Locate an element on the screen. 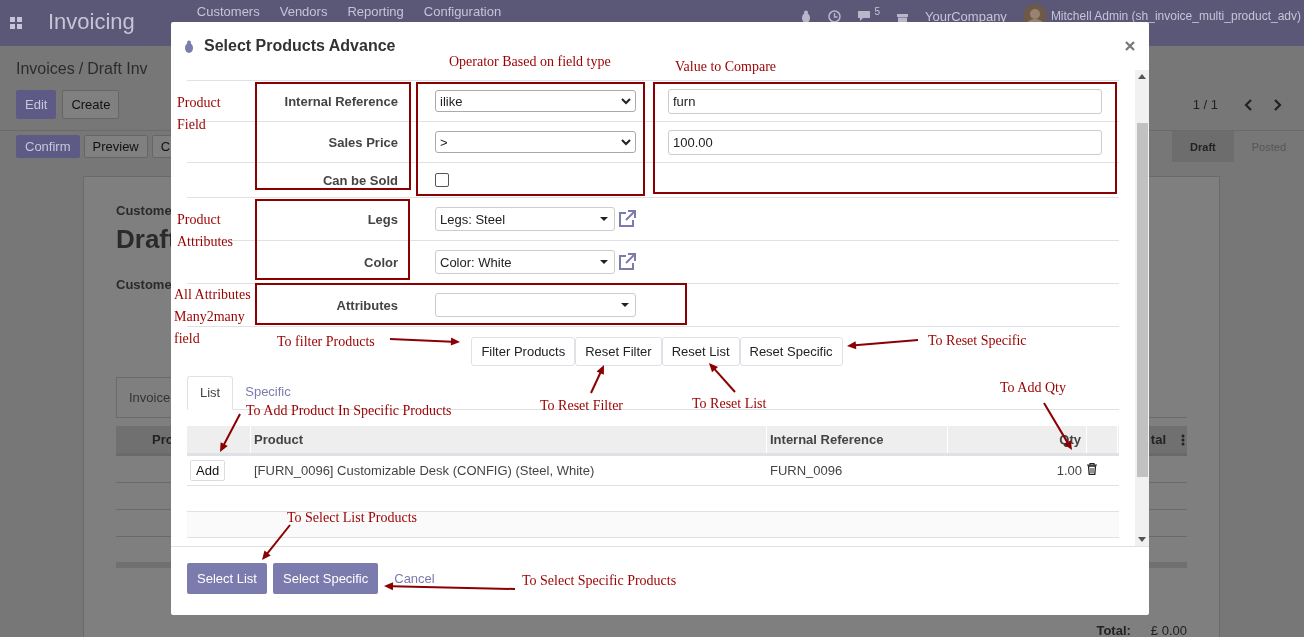 The height and width of the screenshot is (637, 1304). kebab-menu-icon is located at coordinates (1183, 439).